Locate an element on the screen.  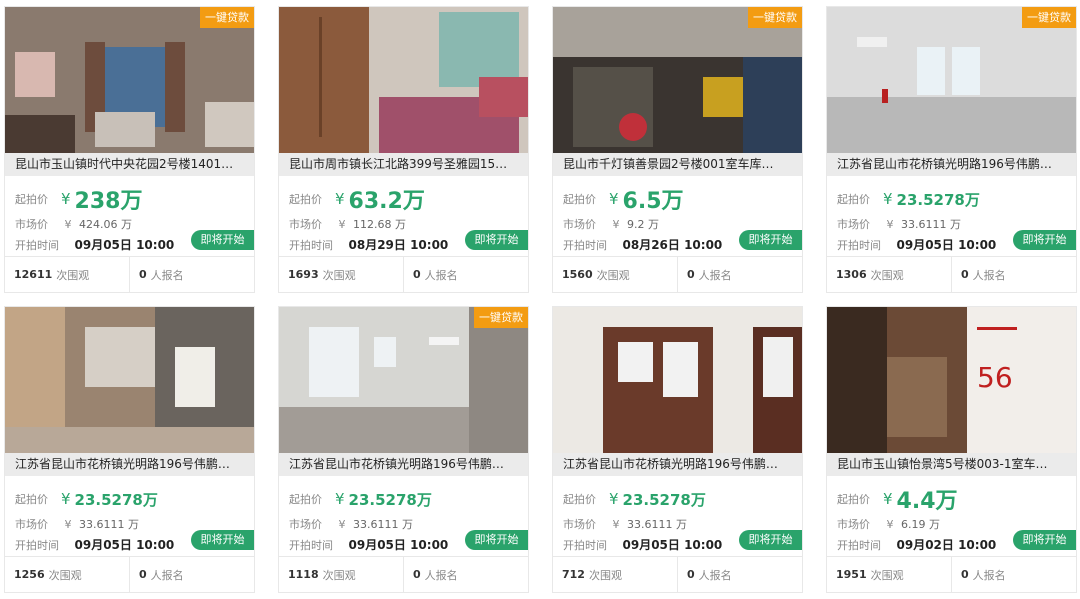
start-price-row: 起拍价 ¥ 238万 is located at coordinates (134, 199).